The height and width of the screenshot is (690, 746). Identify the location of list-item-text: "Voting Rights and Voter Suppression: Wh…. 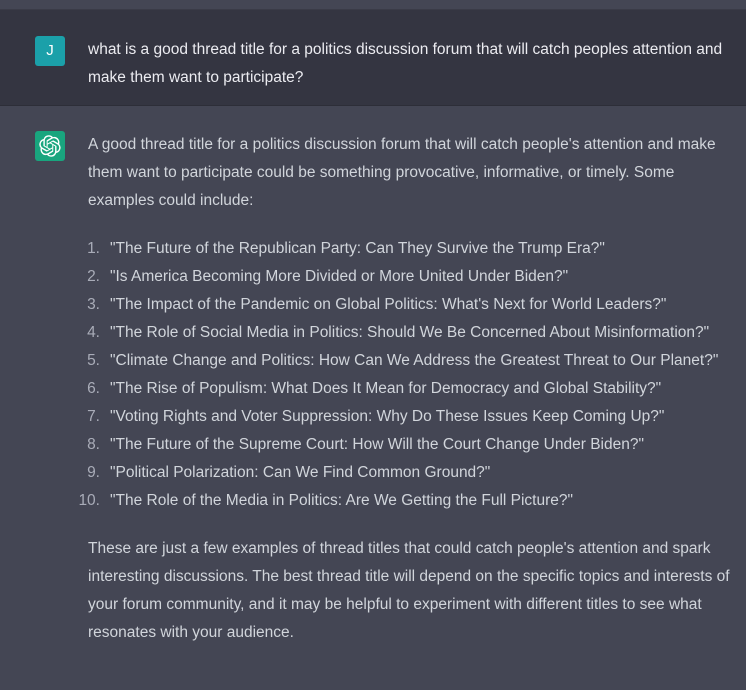
(387, 416).